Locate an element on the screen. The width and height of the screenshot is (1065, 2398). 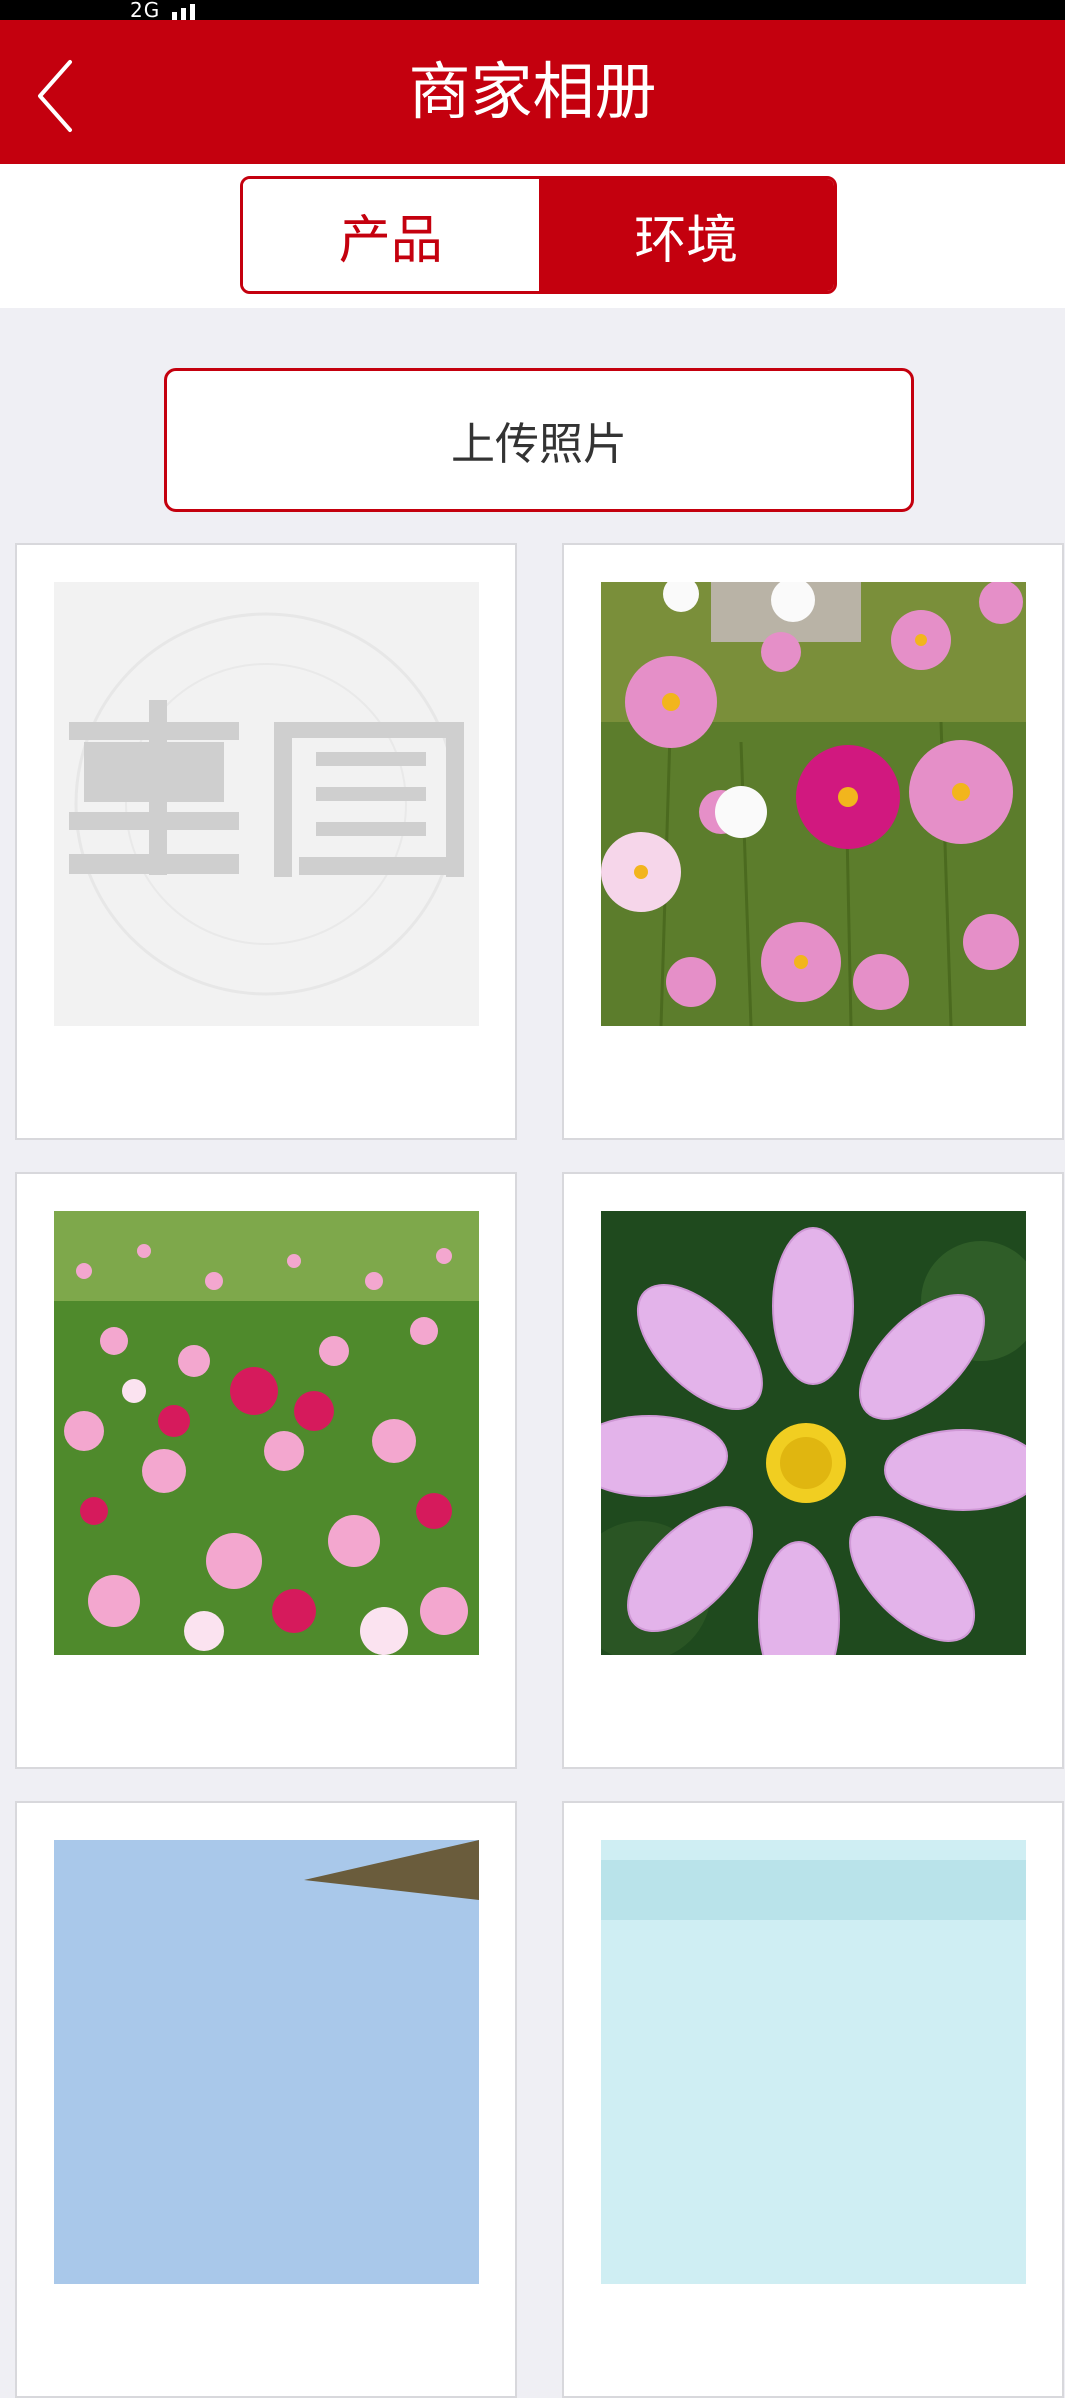
upload-photo-button: 上传照片 is located at coordinates (539, 440).